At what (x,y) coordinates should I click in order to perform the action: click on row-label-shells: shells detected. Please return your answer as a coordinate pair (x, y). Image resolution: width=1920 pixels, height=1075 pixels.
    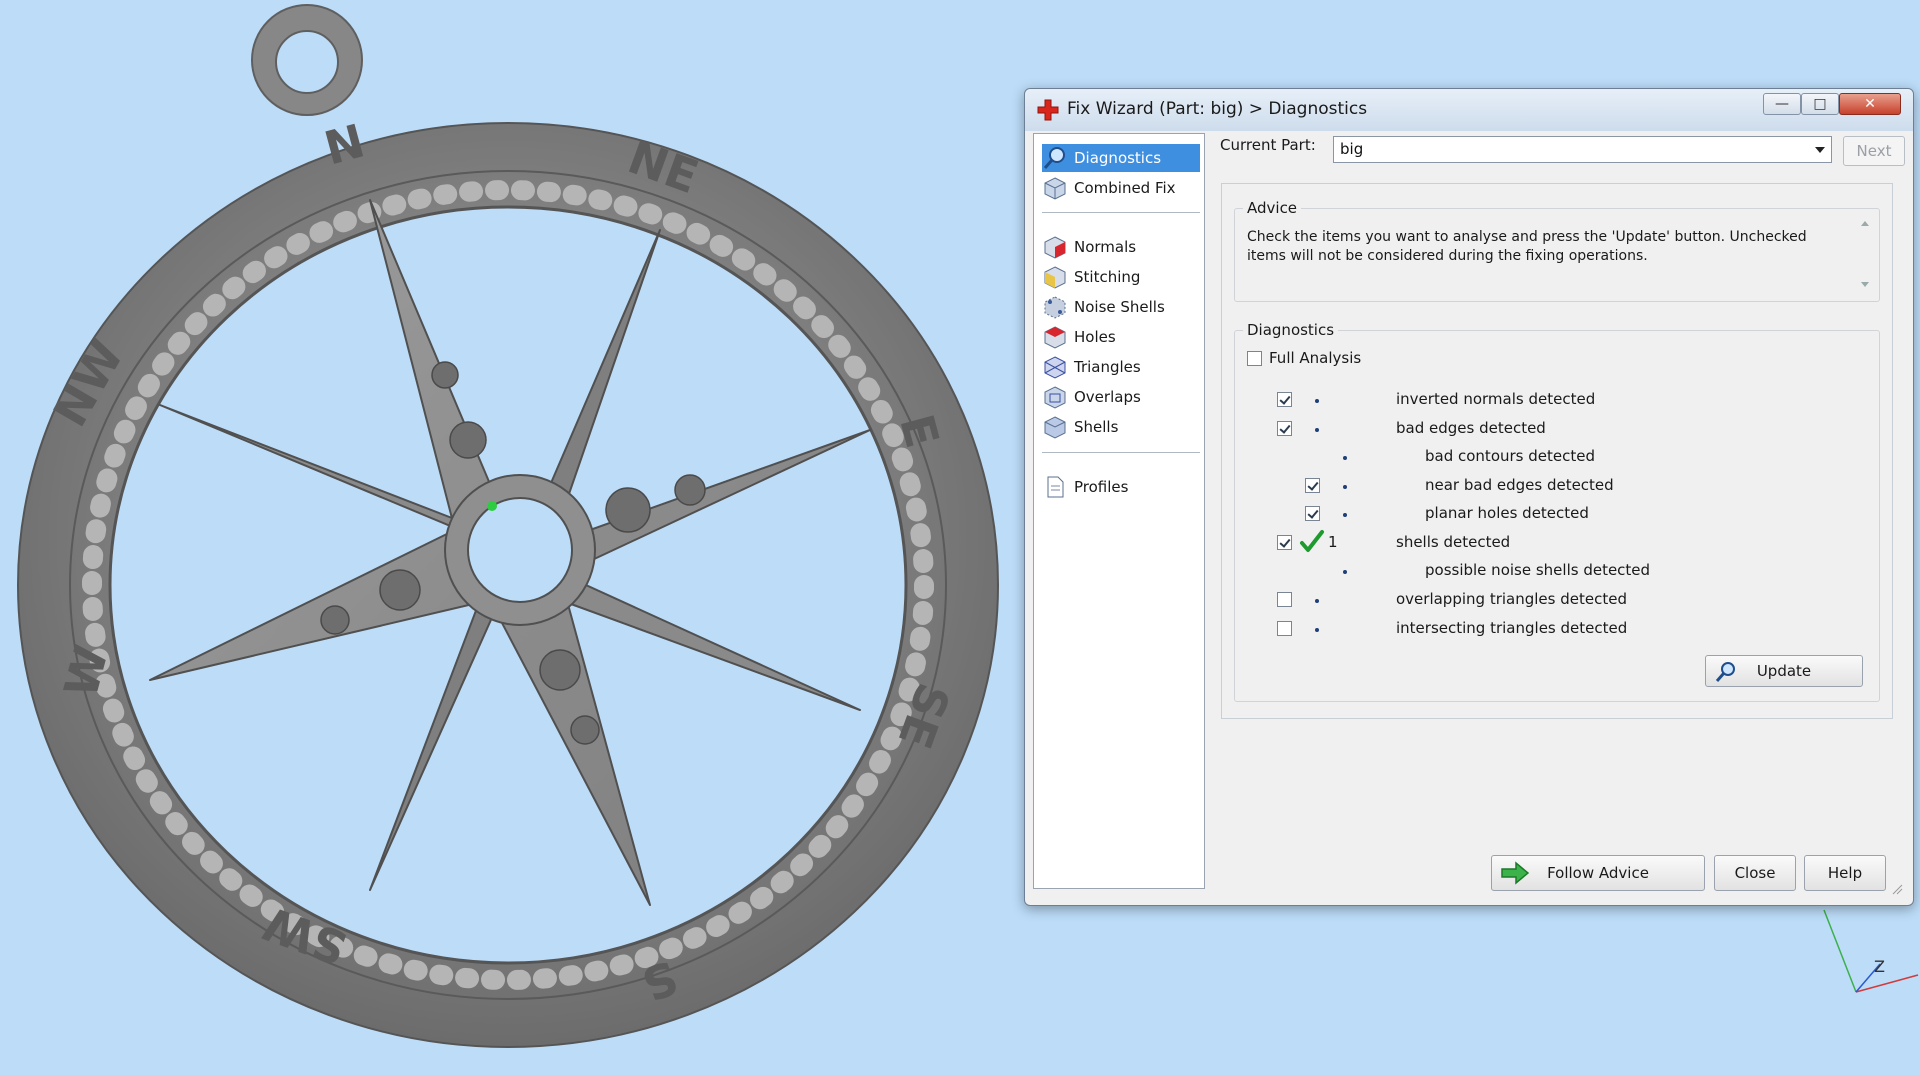
    Looking at the image, I should click on (1453, 542).